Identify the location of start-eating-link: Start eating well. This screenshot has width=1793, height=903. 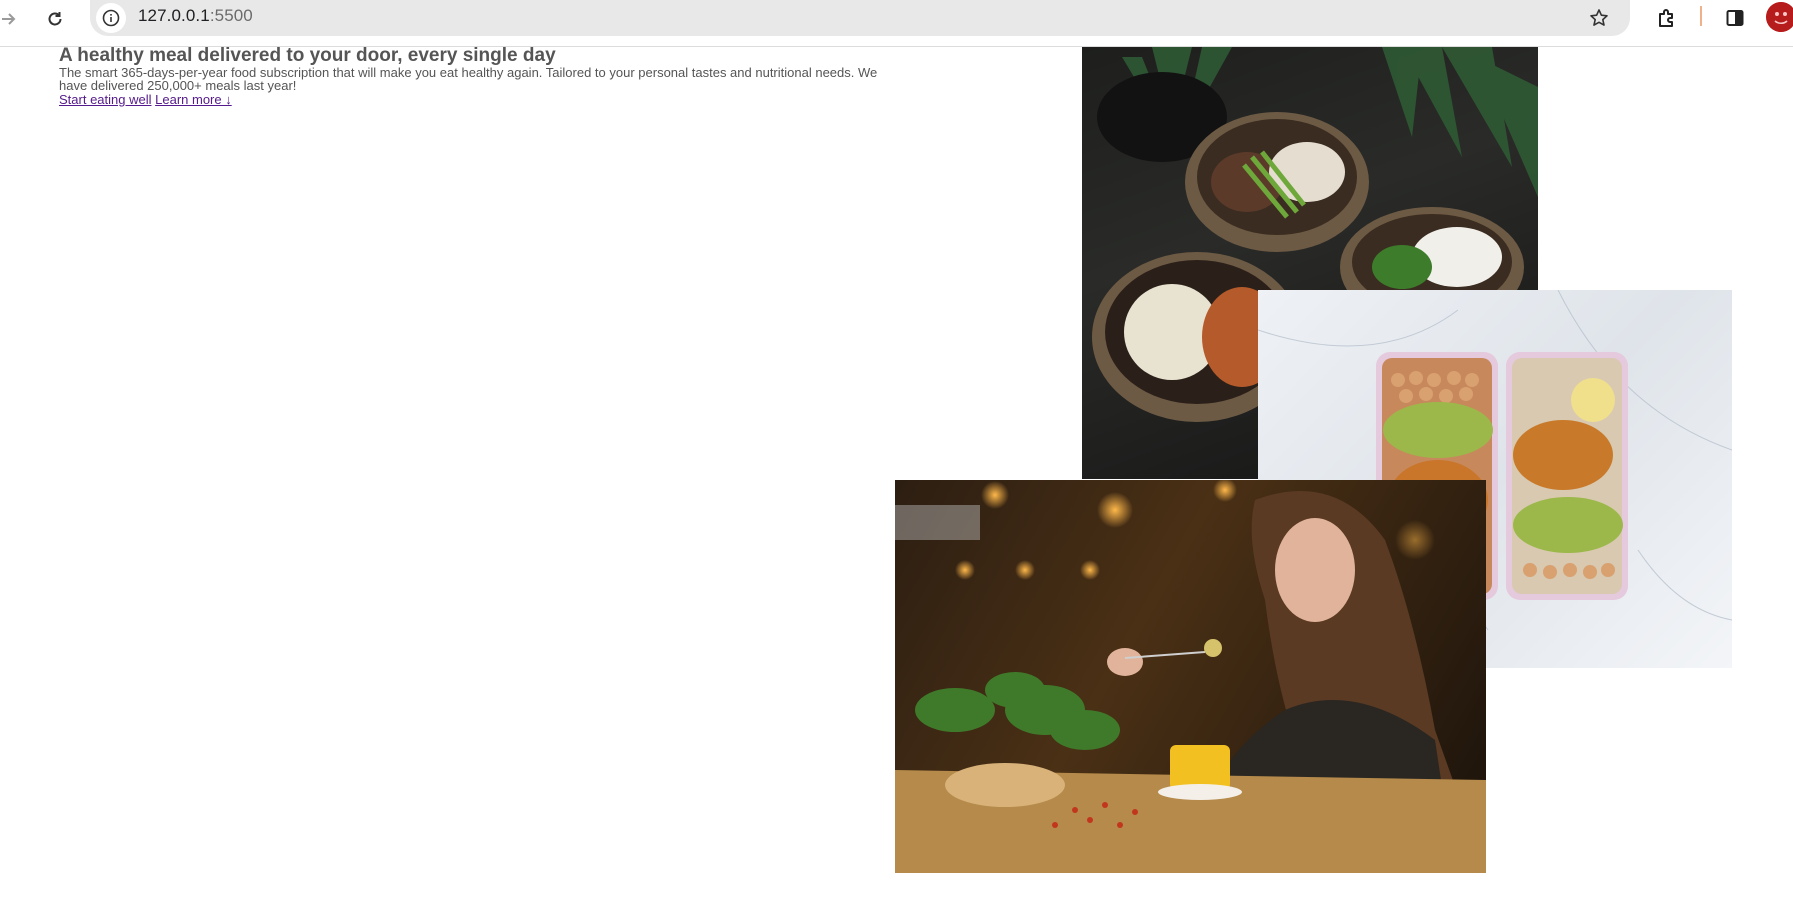
(105, 99).